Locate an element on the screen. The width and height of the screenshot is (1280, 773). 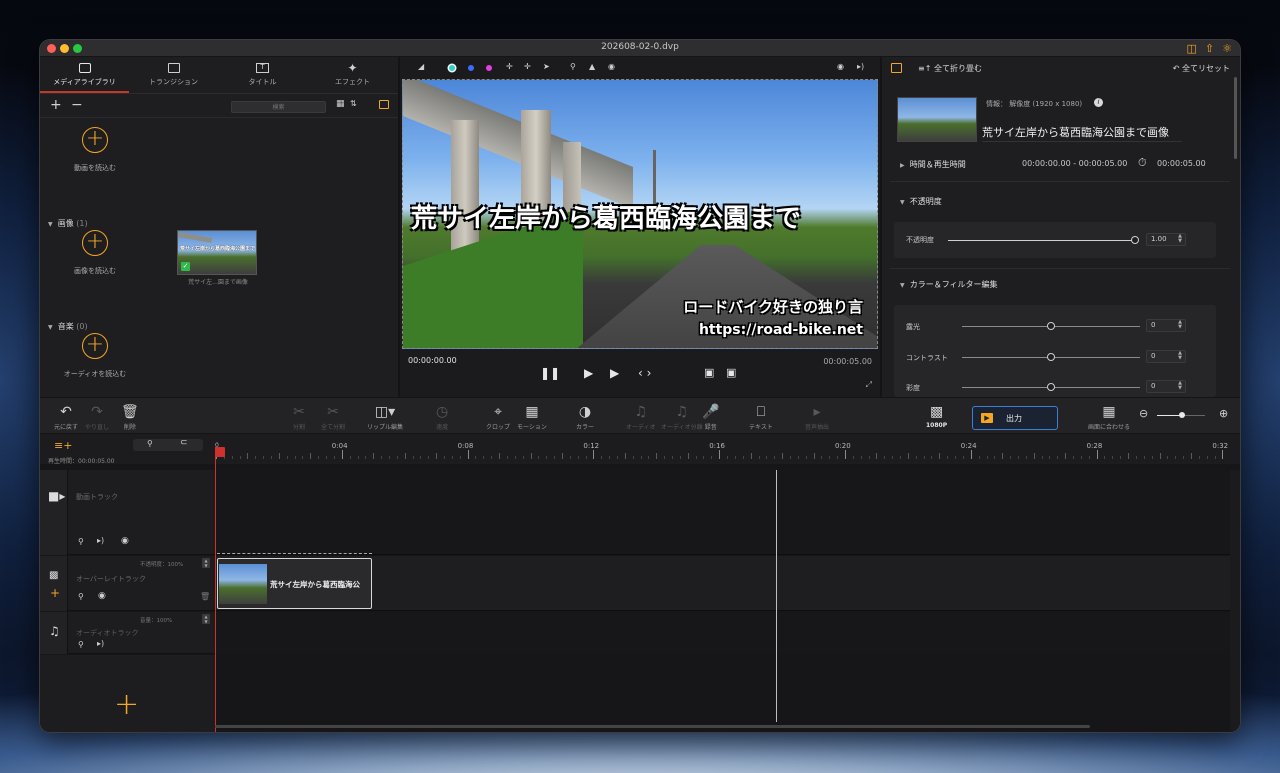
audio-split-button: ♫ オーディオ分離 is located at coordinates (682, 417).